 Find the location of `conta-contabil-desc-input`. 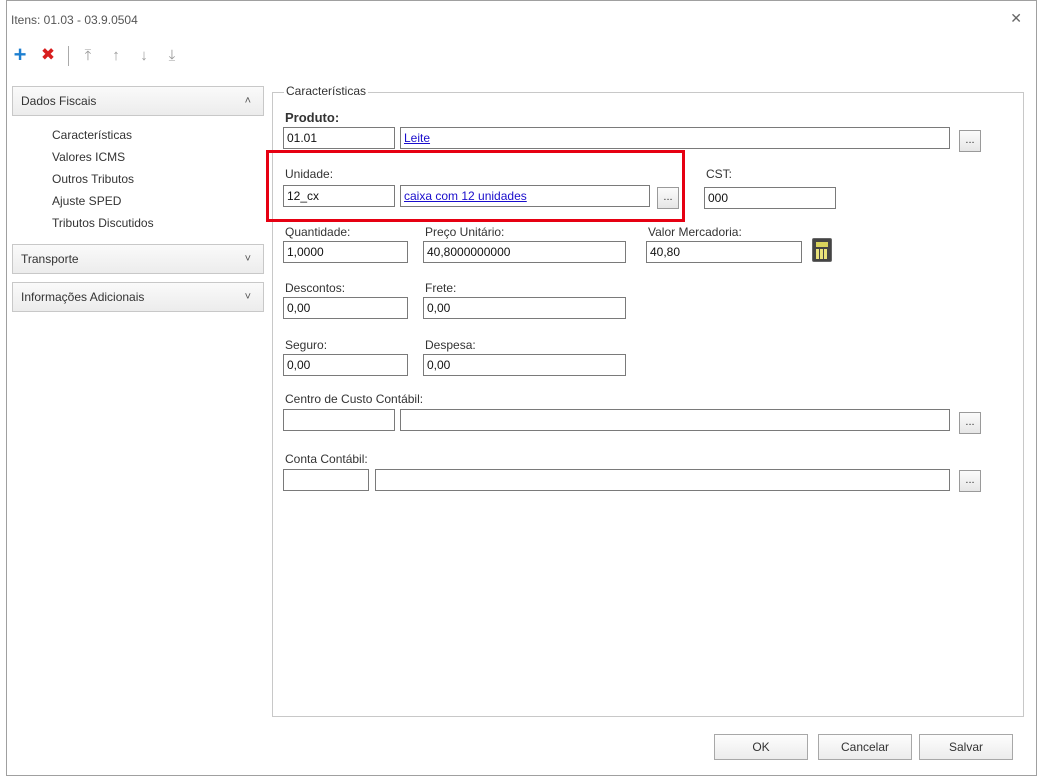

conta-contabil-desc-input is located at coordinates (662, 480).